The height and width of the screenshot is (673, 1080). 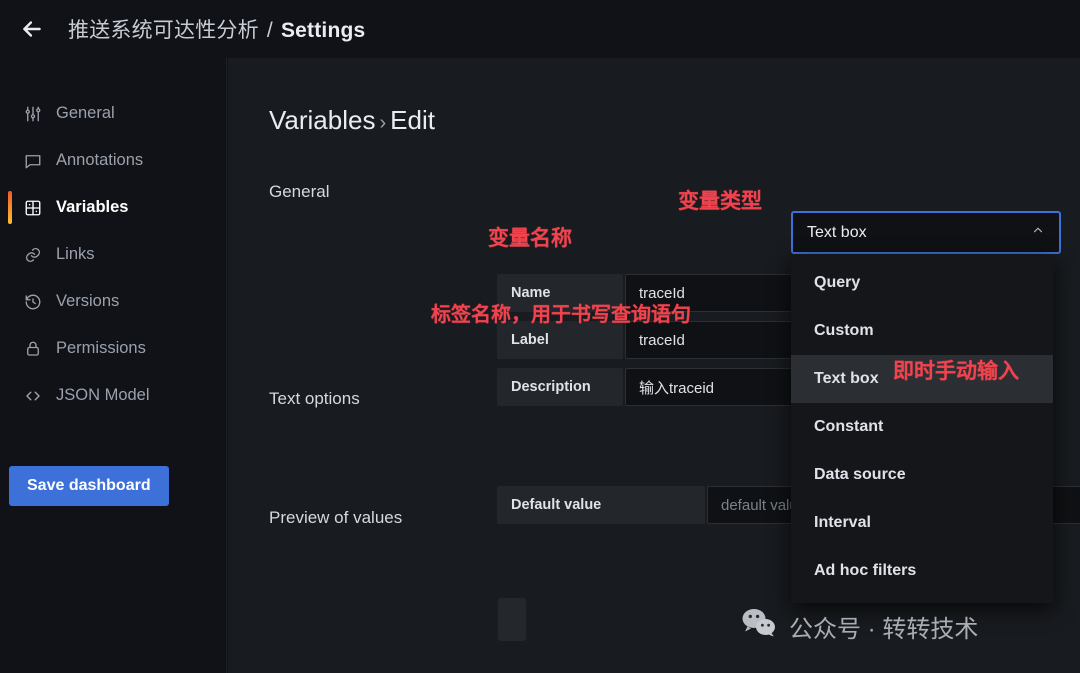 What do you see at coordinates (163, 30) in the screenshot?
I see `breadcrumb-root: 推送系统可达性分析` at bounding box center [163, 30].